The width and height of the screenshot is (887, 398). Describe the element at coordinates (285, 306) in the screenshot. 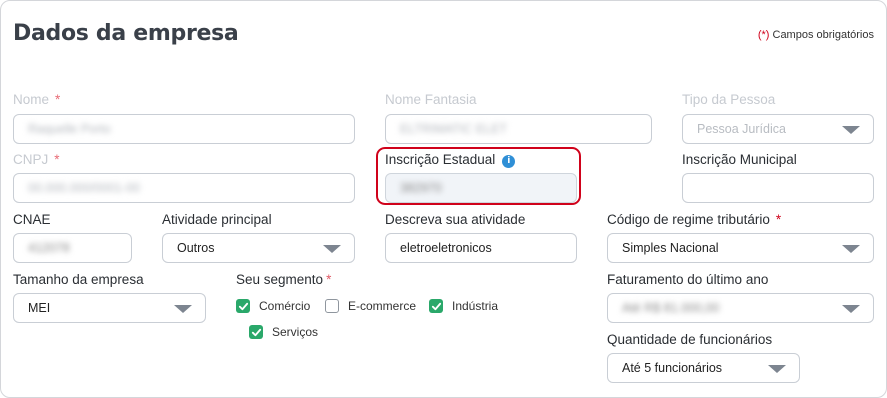

I see `checkbox-label: Comércio` at that location.